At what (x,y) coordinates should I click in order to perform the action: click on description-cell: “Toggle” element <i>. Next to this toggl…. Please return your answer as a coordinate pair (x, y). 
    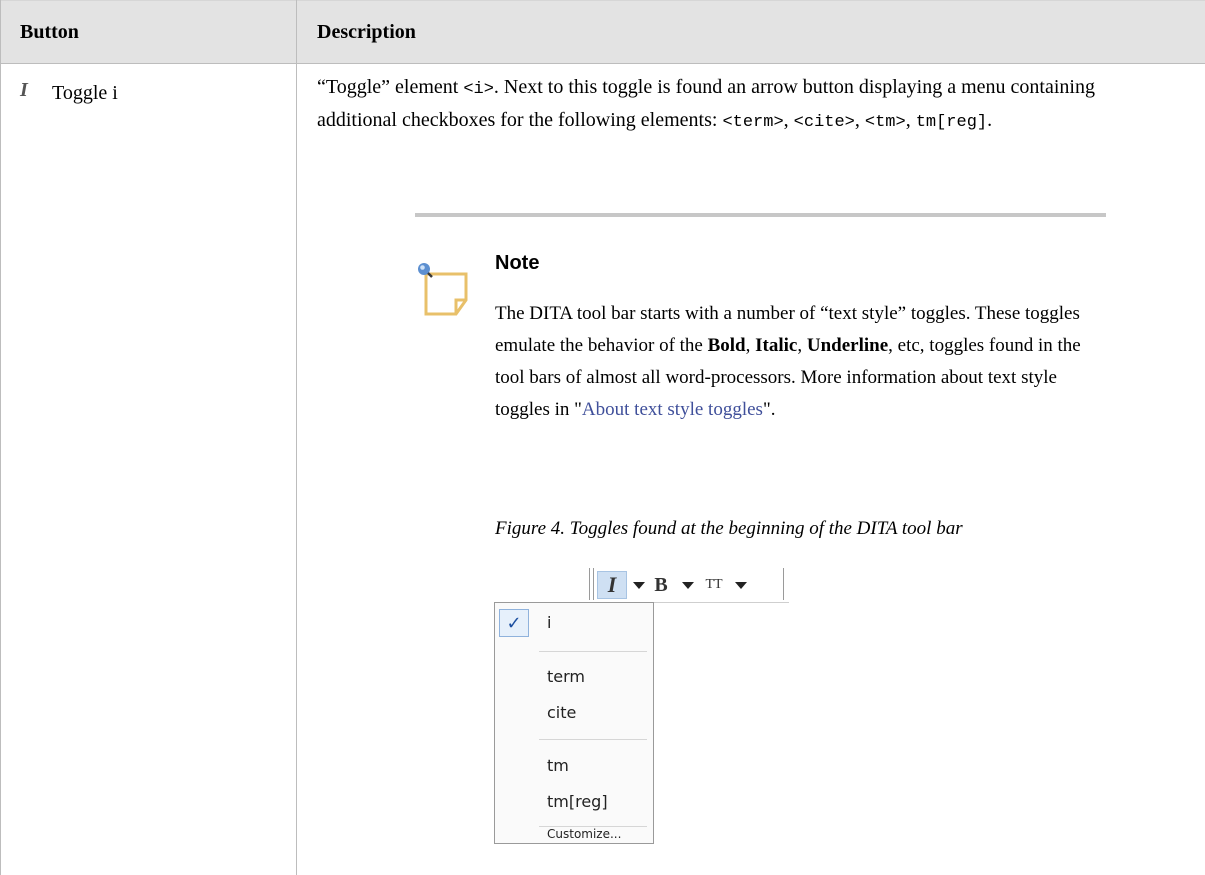
    Looking at the image, I should click on (747, 105).